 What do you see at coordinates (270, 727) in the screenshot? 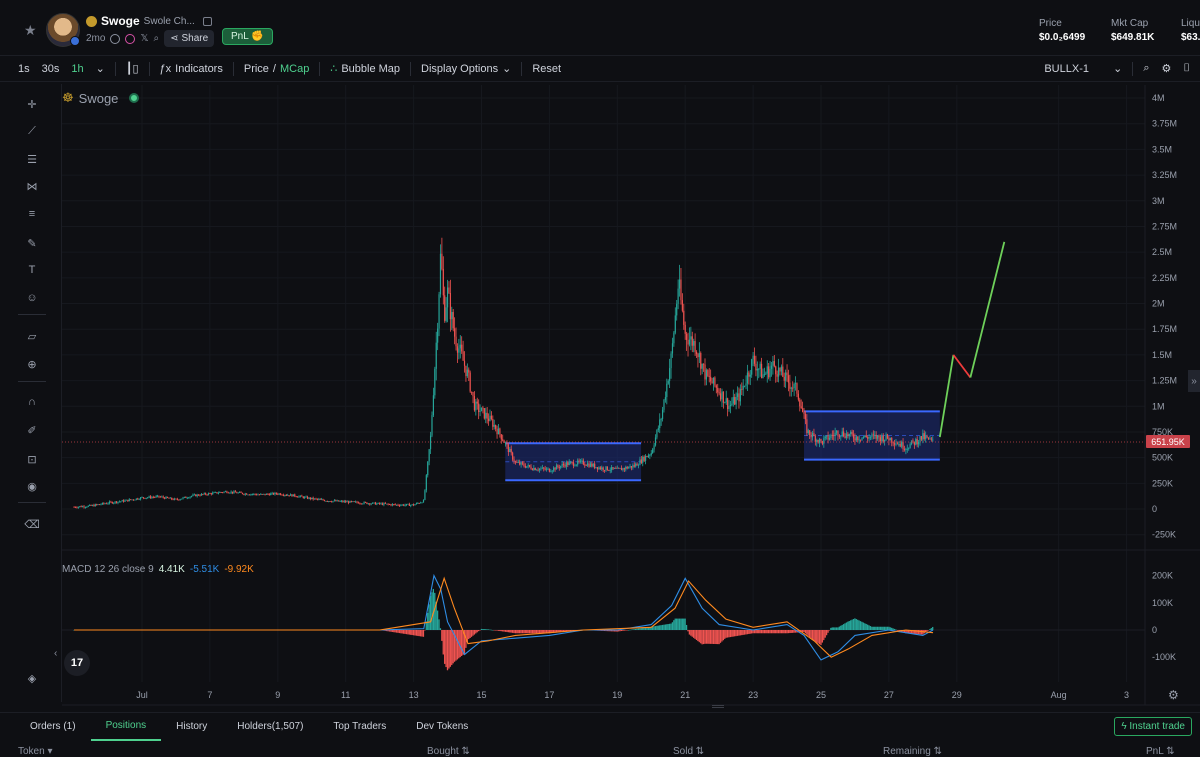
I see `tab-holders: Holders(1,507)` at bounding box center [270, 727].